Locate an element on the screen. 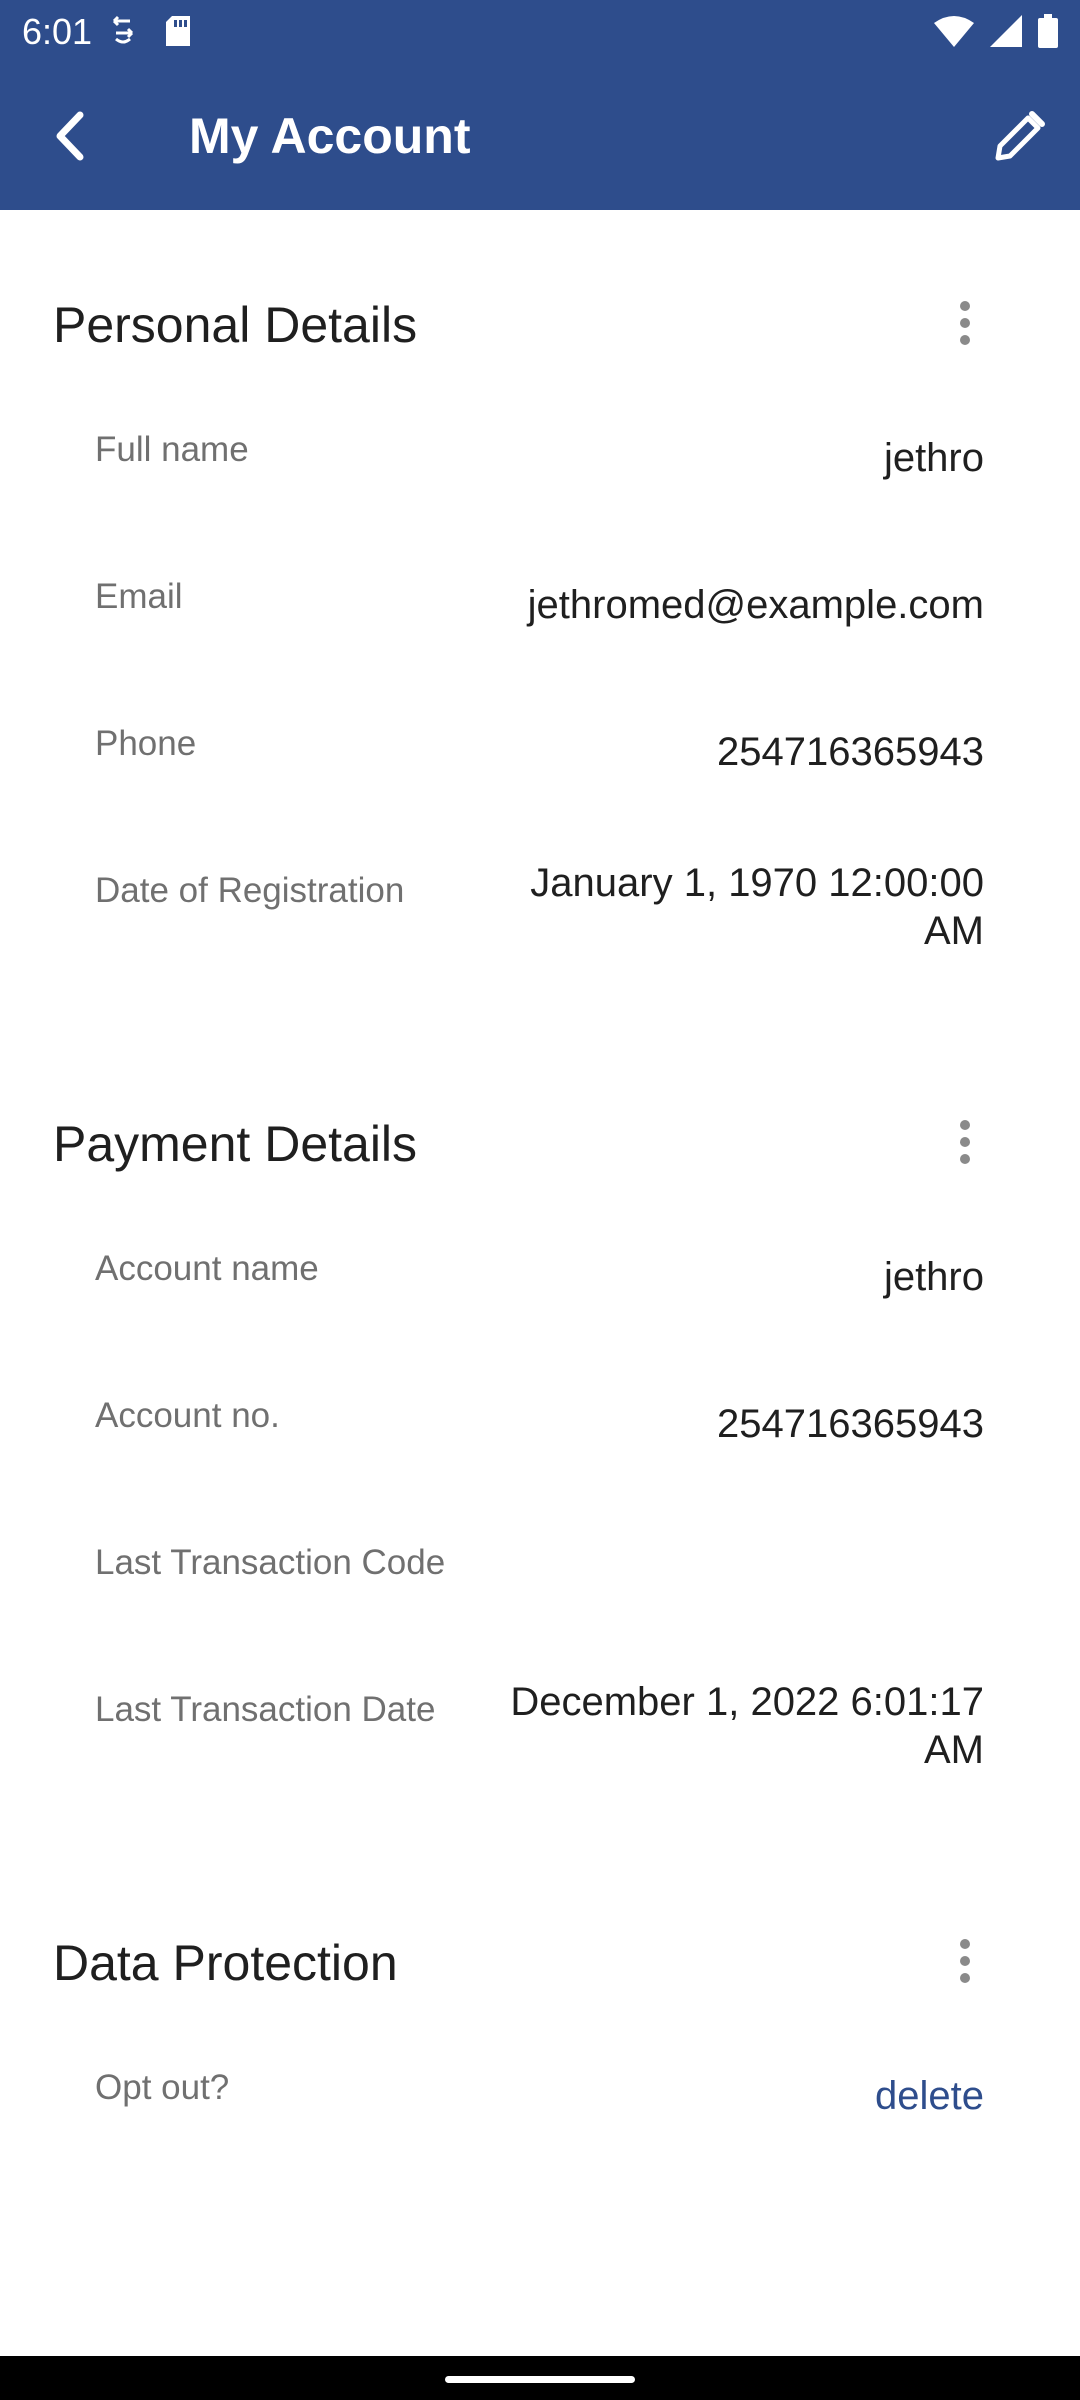 Image resolution: width=1080 pixels, height=2400 pixels. home-indicator is located at coordinates (540, 2379).